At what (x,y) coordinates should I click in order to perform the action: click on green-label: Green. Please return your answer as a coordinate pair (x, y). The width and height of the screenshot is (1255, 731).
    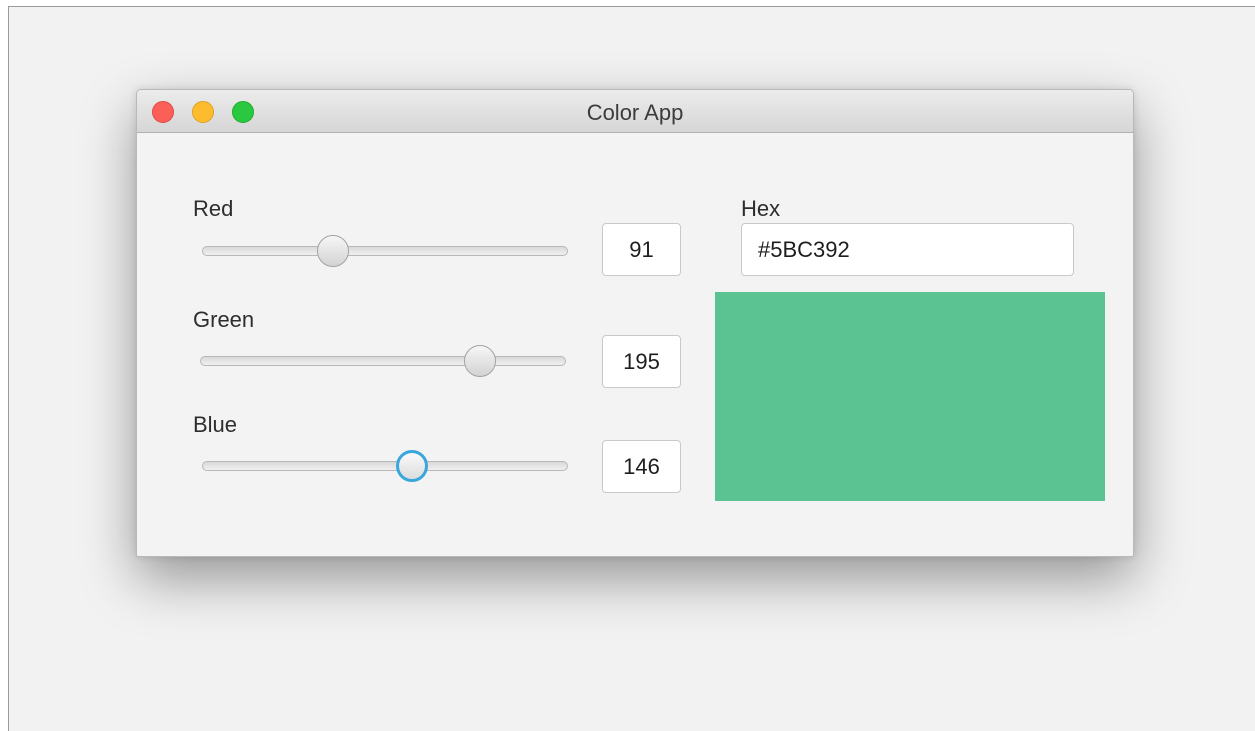
    Looking at the image, I should click on (224, 319).